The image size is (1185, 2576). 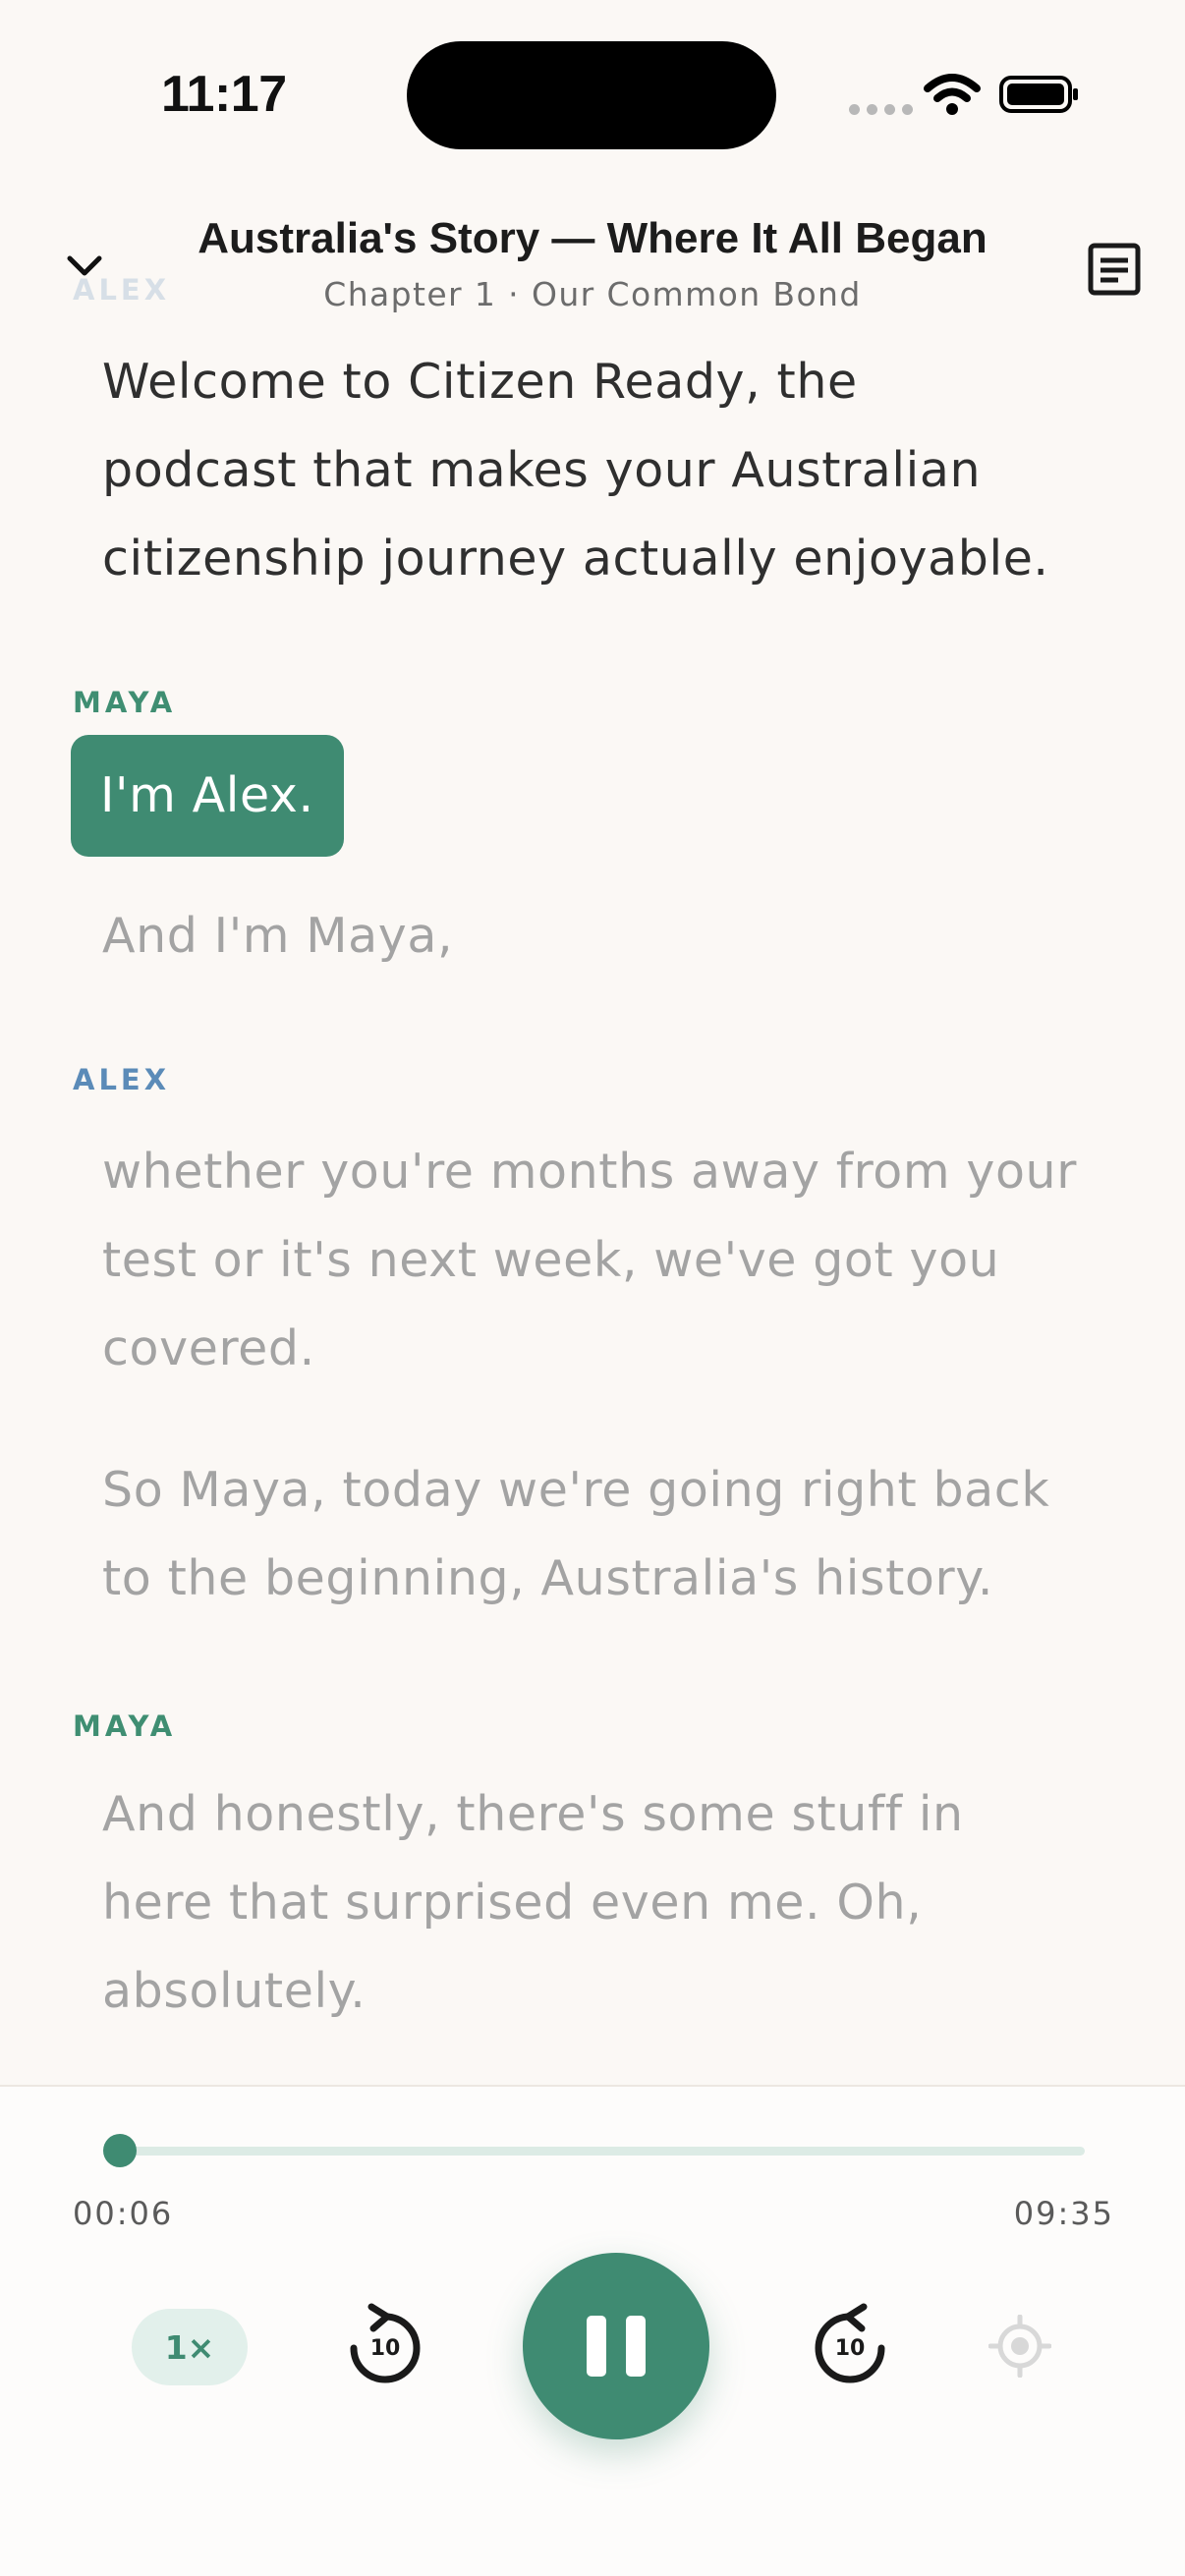 What do you see at coordinates (603, 382) in the screenshot?
I see `transcript-line: Welcome to Citizen Ready, the` at bounding box center [603, 382].